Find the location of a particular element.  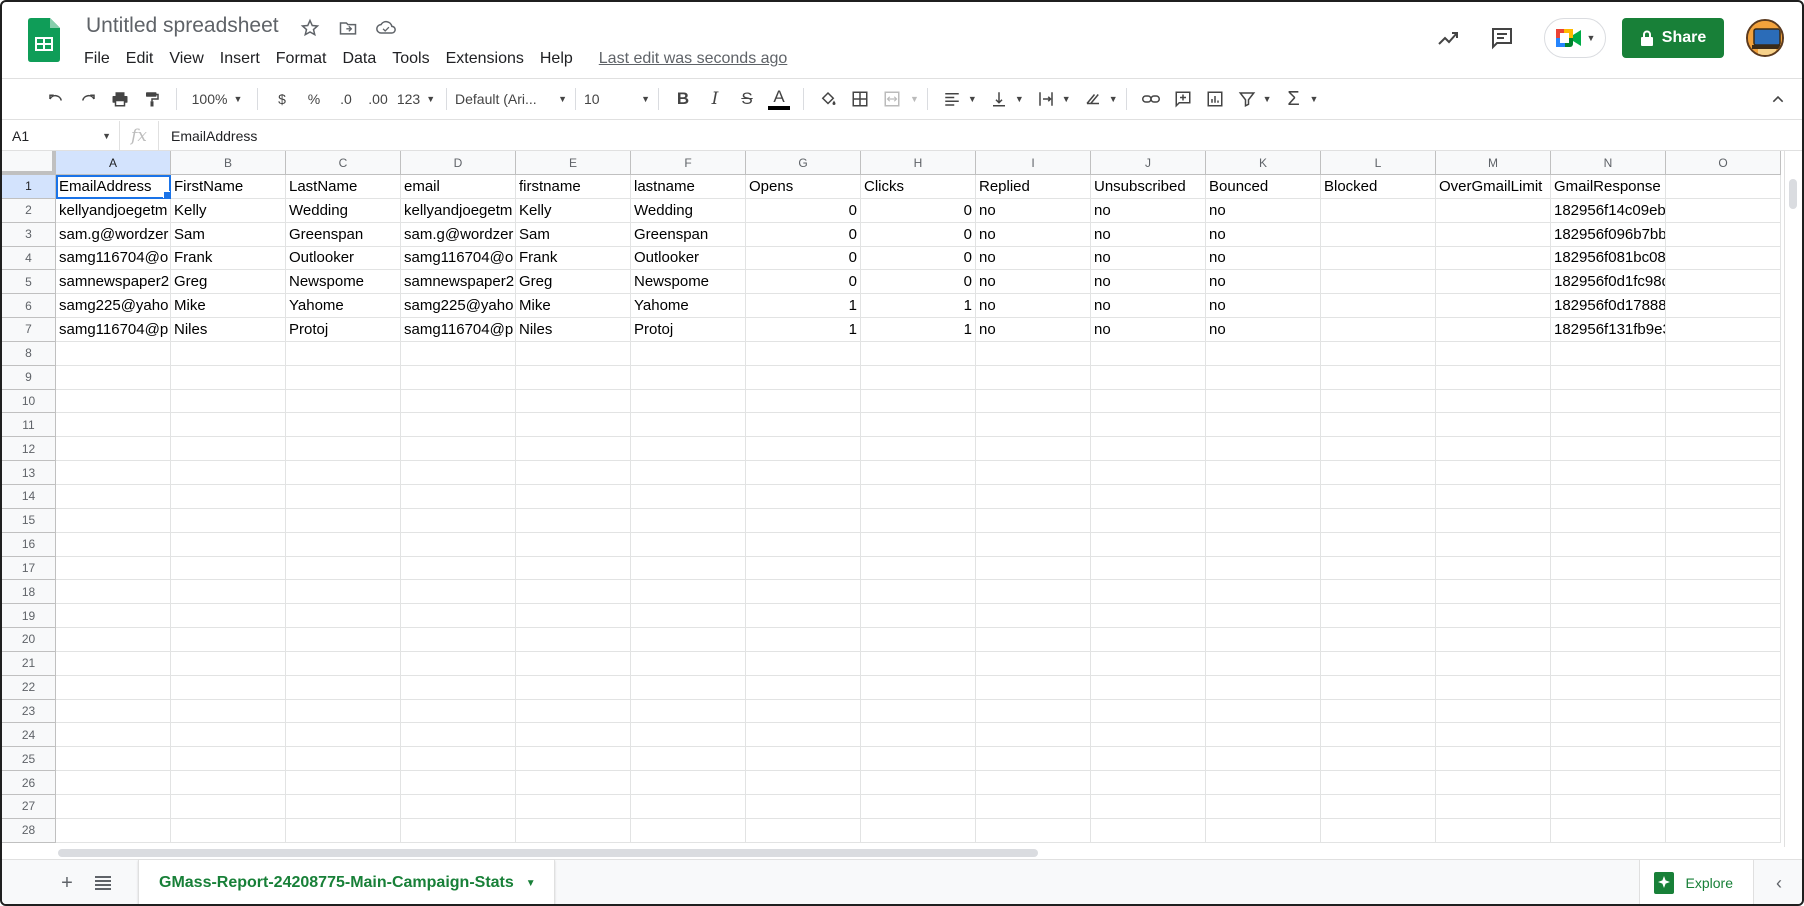

cell-i13 is located at coordinates (1033, 473).